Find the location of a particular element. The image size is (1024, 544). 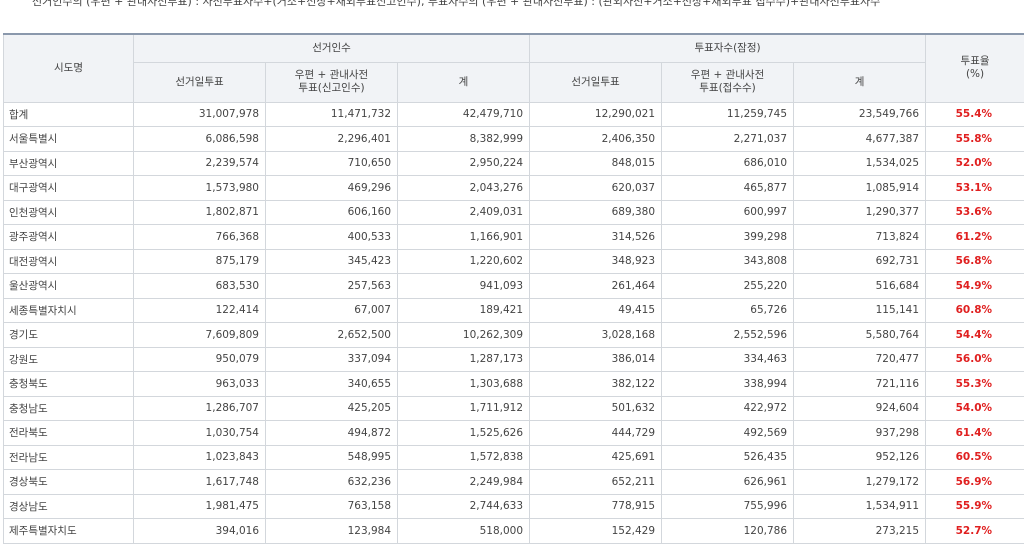

electors-mail-cell: 123,984 is located at coordinates (332, 531).